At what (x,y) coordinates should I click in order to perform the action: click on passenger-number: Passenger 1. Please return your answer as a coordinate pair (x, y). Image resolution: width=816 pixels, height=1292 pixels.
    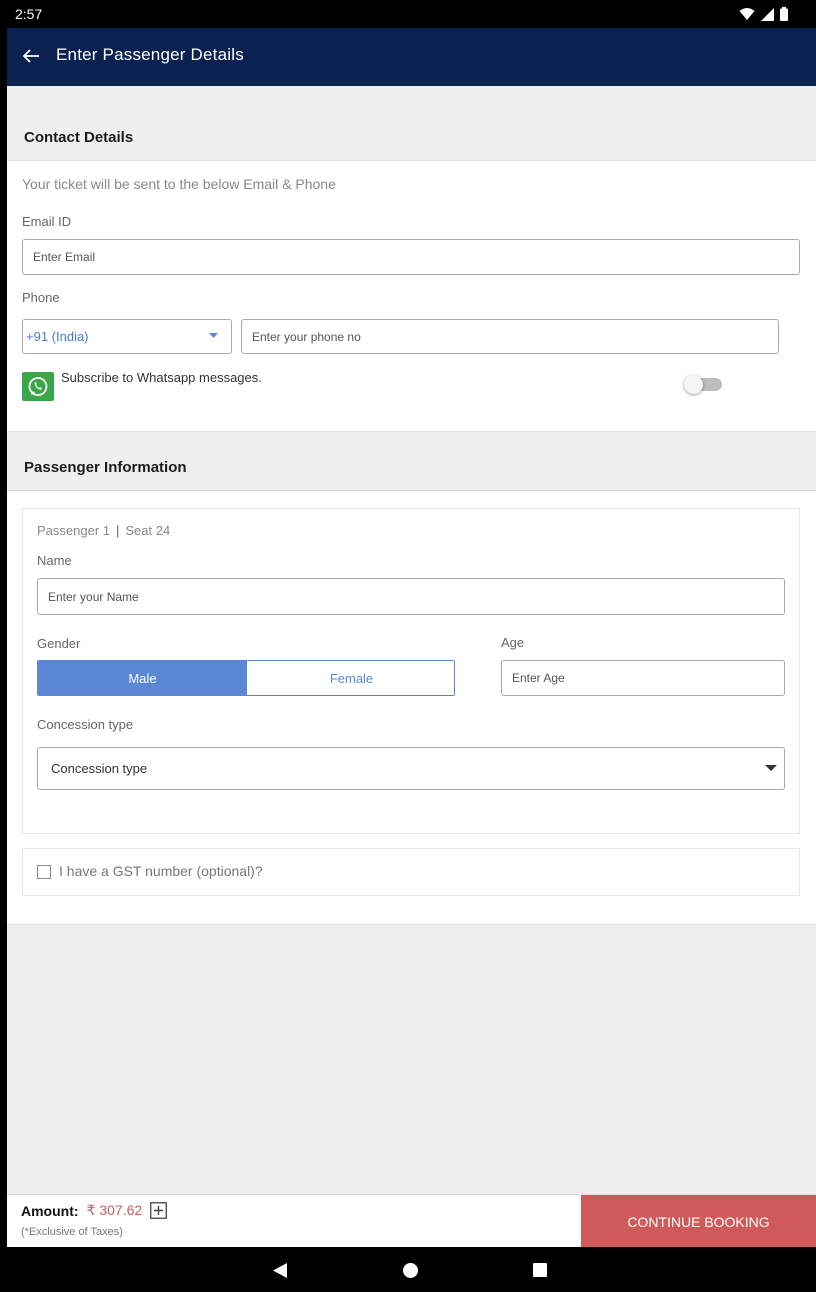
    Looking at the image, I should click on (73, 530).